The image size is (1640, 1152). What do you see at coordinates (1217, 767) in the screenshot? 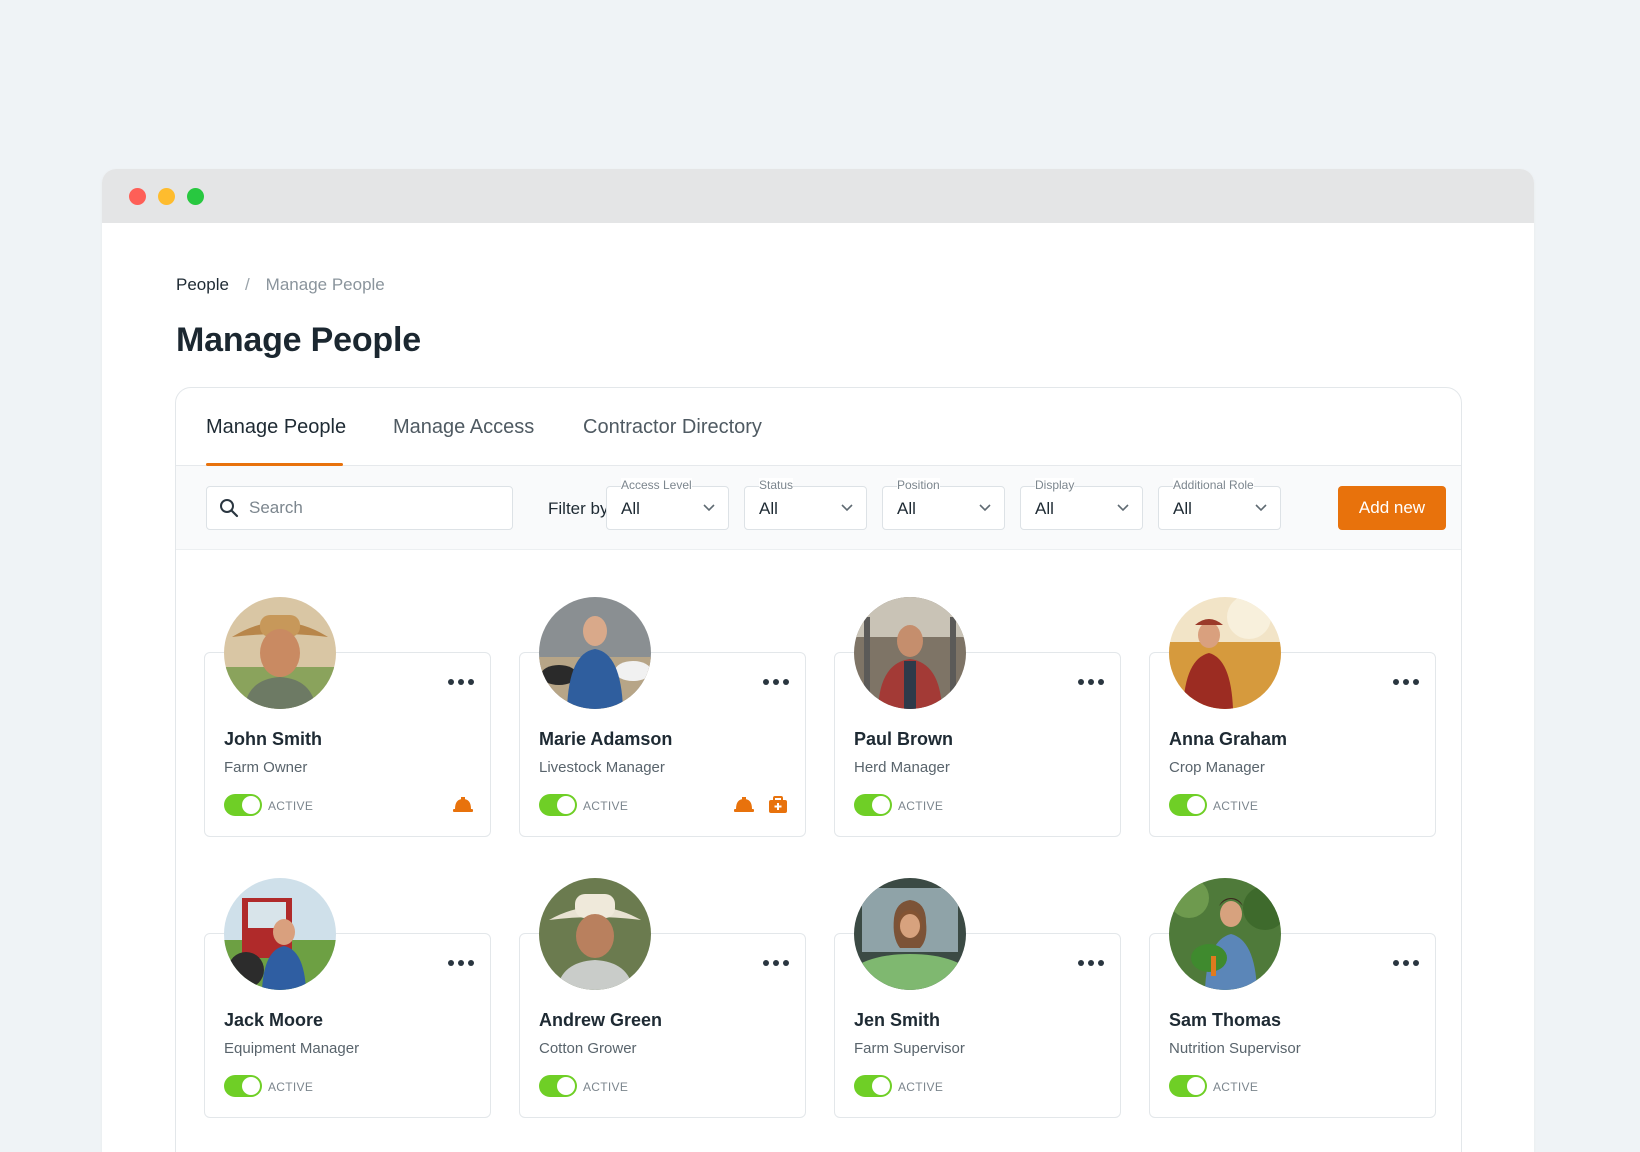
I see `person-role: Crop Manager` at bounding box center [1217, 767].